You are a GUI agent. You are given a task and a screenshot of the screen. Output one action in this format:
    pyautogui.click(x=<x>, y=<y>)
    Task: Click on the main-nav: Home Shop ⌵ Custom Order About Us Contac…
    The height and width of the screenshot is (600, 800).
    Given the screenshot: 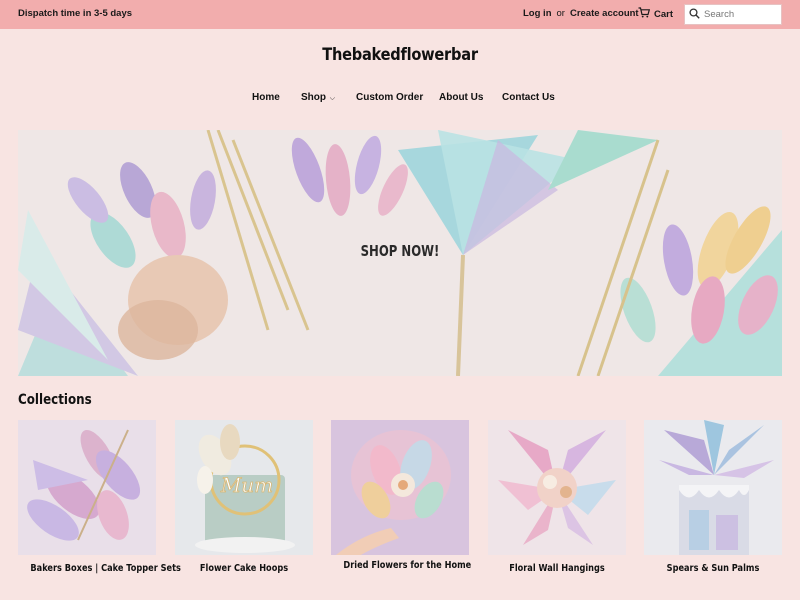 What is the action you would take?
    pyautogui.click(x=400, y=99)
    